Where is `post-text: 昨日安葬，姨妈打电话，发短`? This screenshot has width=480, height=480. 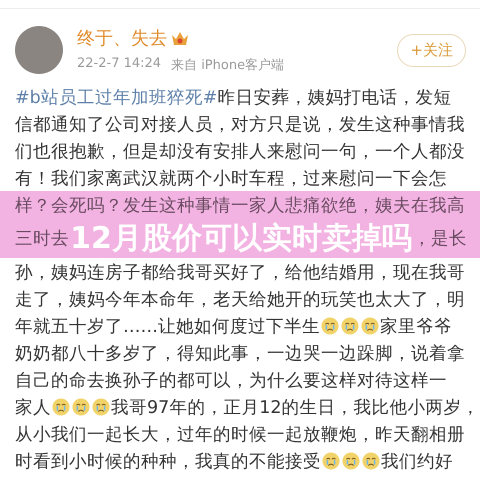 post-text: 昨日安葬，姨妈打电话，发短 is located at coordinates (334, 97).